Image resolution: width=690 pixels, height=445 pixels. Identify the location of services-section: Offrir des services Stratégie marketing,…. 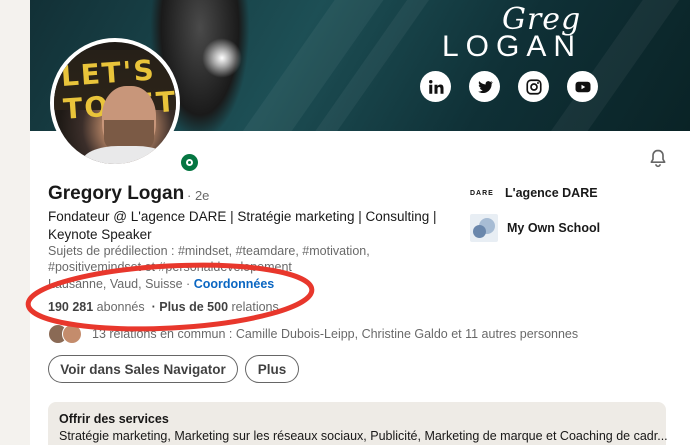
(358, 423).